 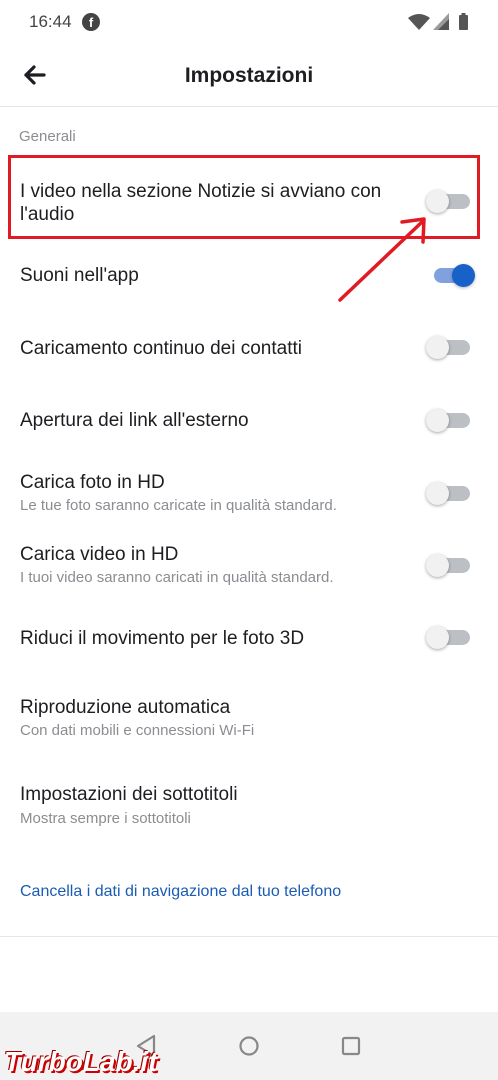 What do you see at coordinates (91, 22) in the screenshot?
I see `facebook-notification-icon: f` at bounding box center [91, 22].